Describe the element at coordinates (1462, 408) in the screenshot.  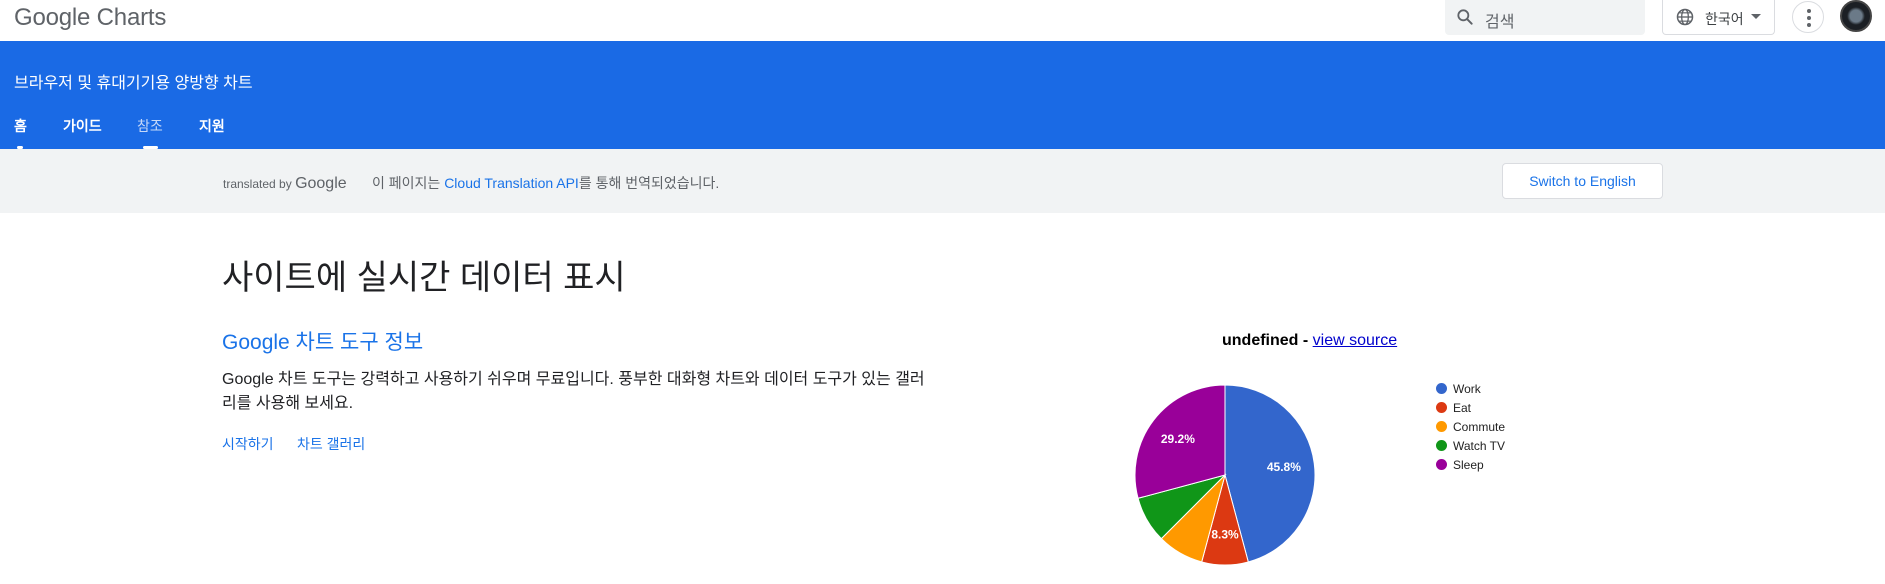
I see `legend-label: Eat` at that location.